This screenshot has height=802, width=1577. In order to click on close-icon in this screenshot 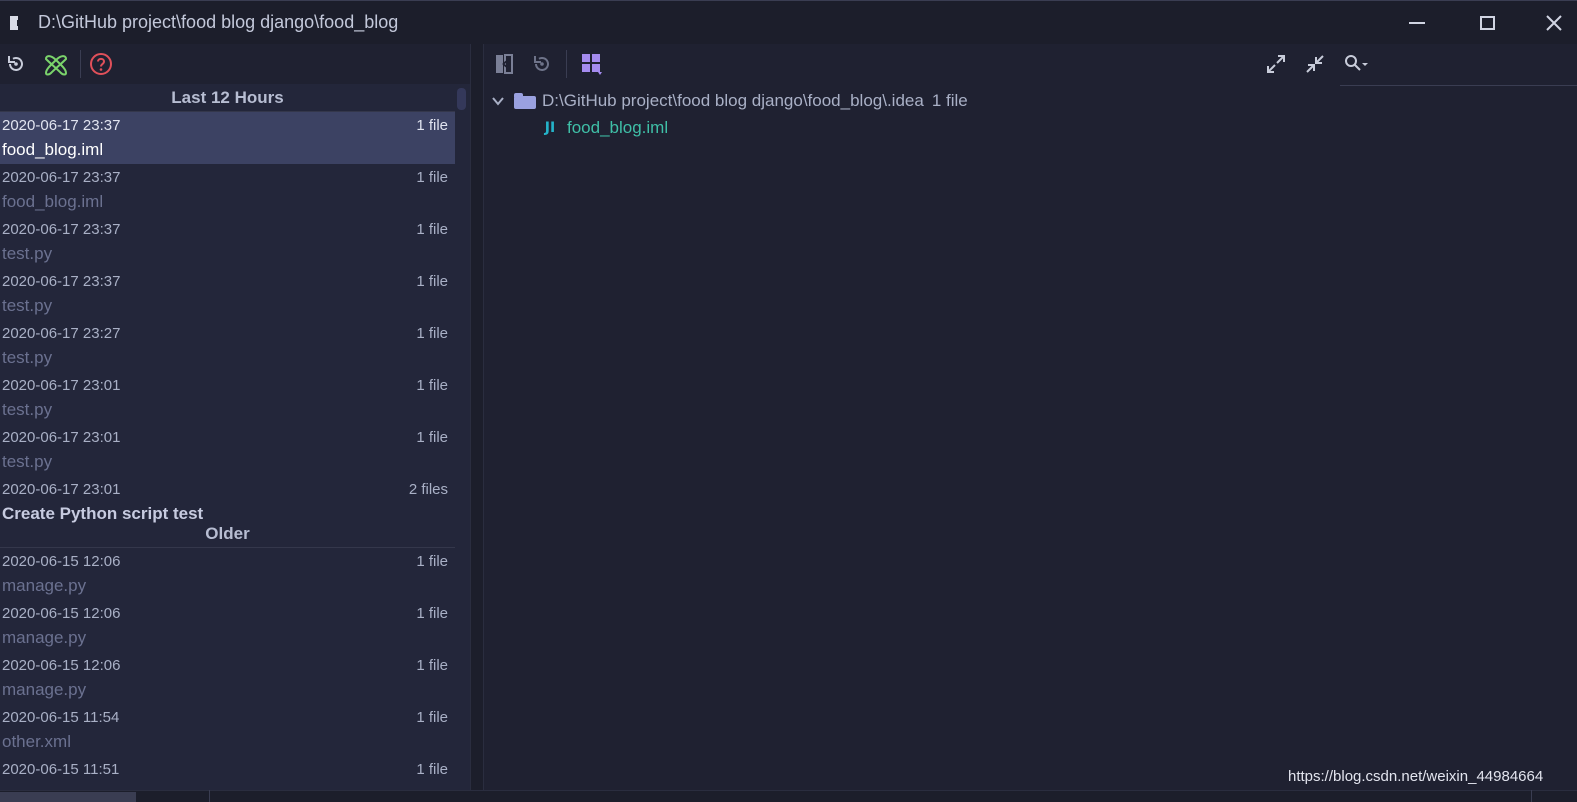, I will do `click(1554, 23)`.